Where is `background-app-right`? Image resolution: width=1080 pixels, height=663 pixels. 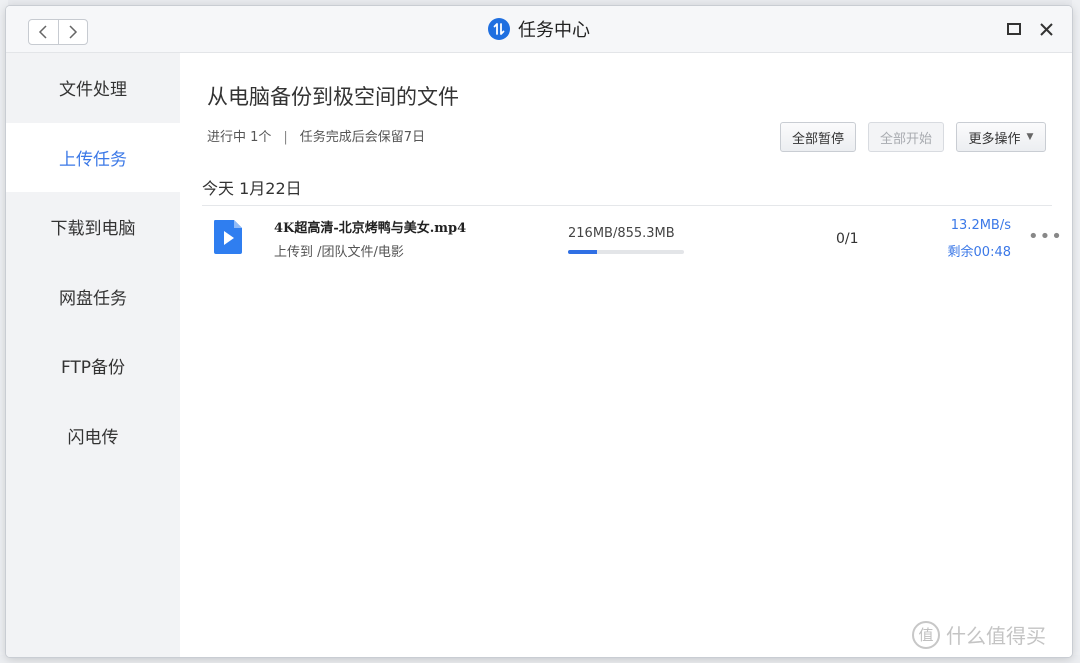 background-app-right is located at coordinates (1076, 331).